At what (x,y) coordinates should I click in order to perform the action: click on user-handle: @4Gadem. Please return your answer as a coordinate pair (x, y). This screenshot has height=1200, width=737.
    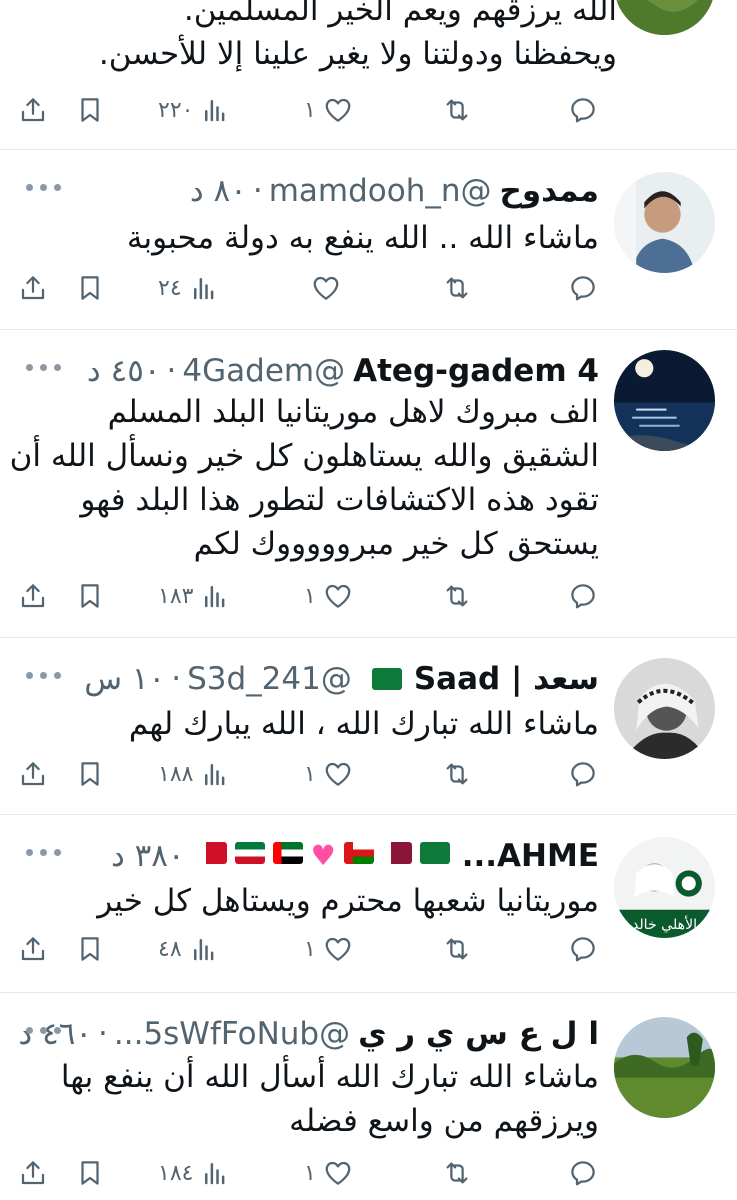
    Looking at the image, I should click on (263, 371).